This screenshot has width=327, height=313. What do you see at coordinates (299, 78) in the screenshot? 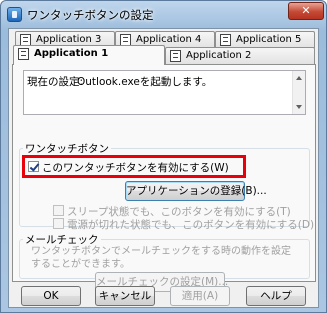
I see `scroll-up-icon` at bounding box center [299, 78].